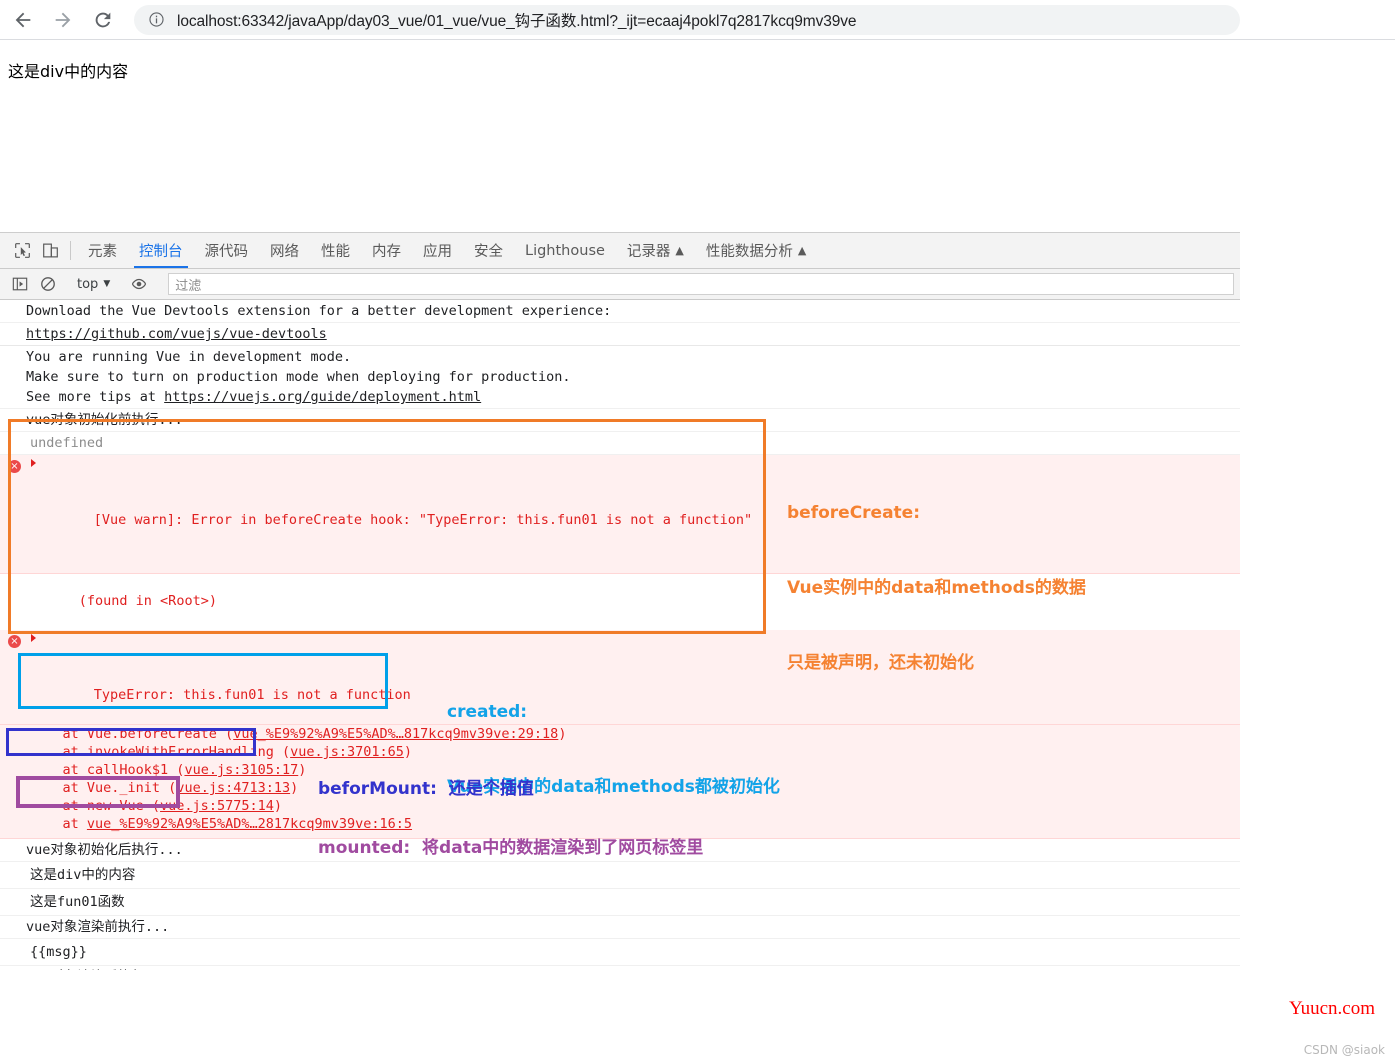 The height and width of the screenshot is (1064, 1395). I want to click on console-text: at Vue._init (, so click(103, 788).